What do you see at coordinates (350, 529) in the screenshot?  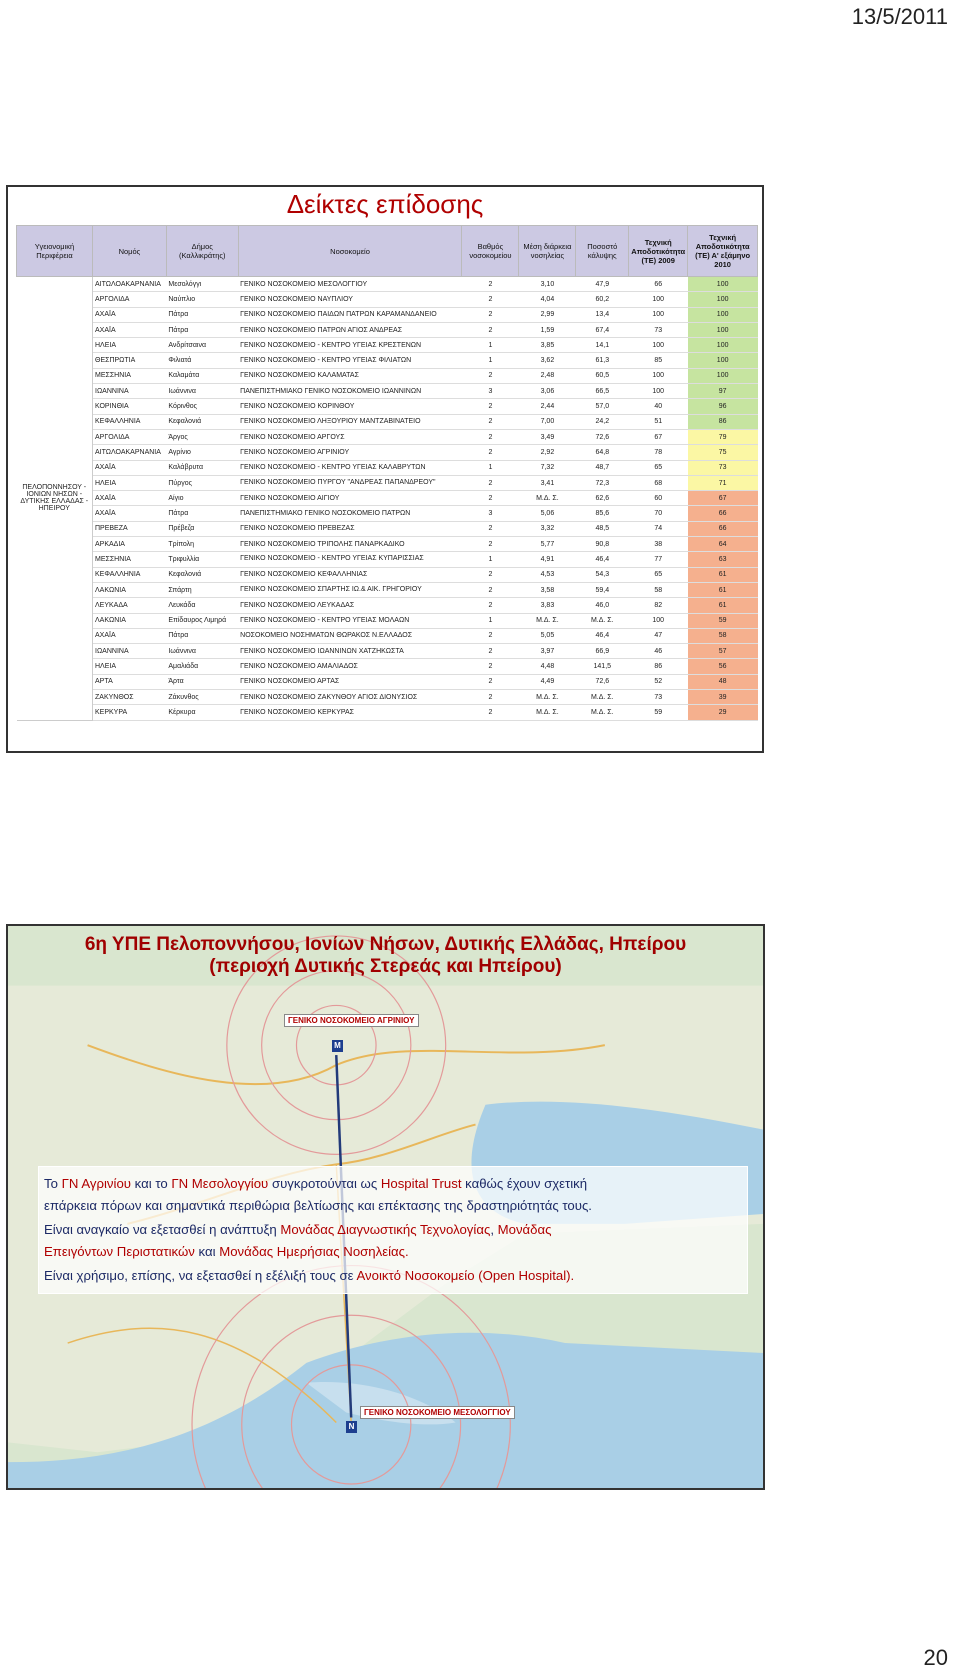 I see `hospital-cell: ΓΕΝΙΚΟ ΝΟΣΟΚΟΜΕΙΟ ΠΡΕΒΕΖΑΣ` at bounding box center [350, 529].